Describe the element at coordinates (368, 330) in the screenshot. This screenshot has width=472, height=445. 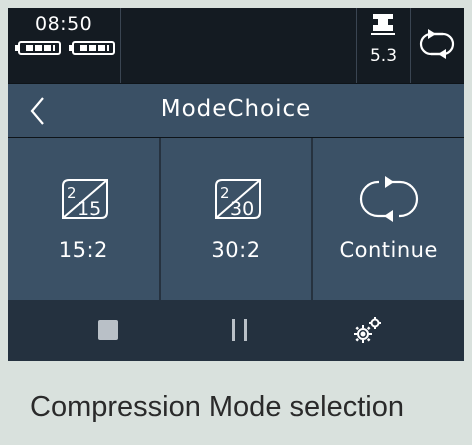
I see `gears-icon` at that location.